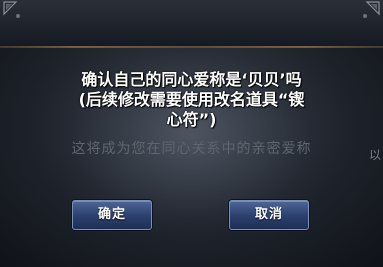  Describe the element at coordinates (269, 215) in the screenshot. I see `cancel-button: 取消` at that location.